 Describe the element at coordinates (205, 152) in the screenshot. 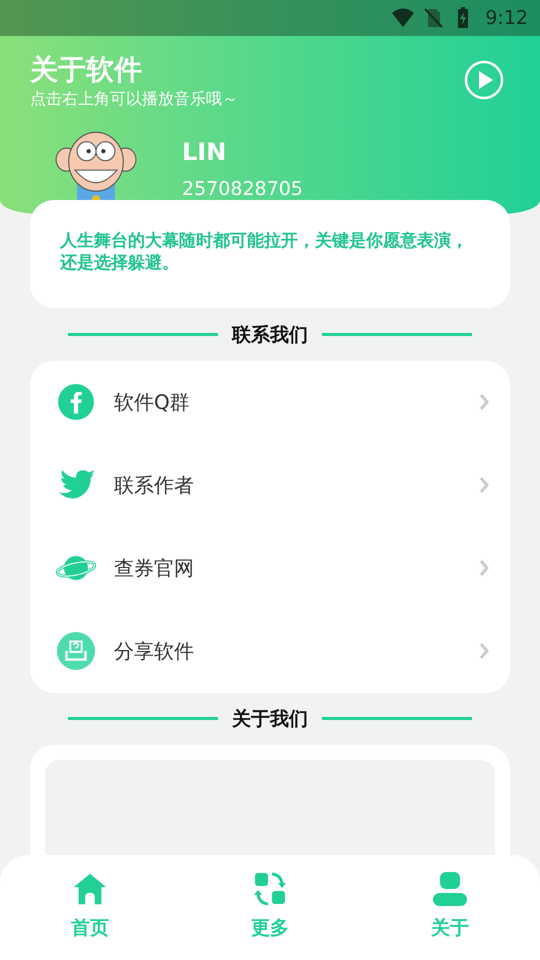

I see `user-name: LIN` at that location.